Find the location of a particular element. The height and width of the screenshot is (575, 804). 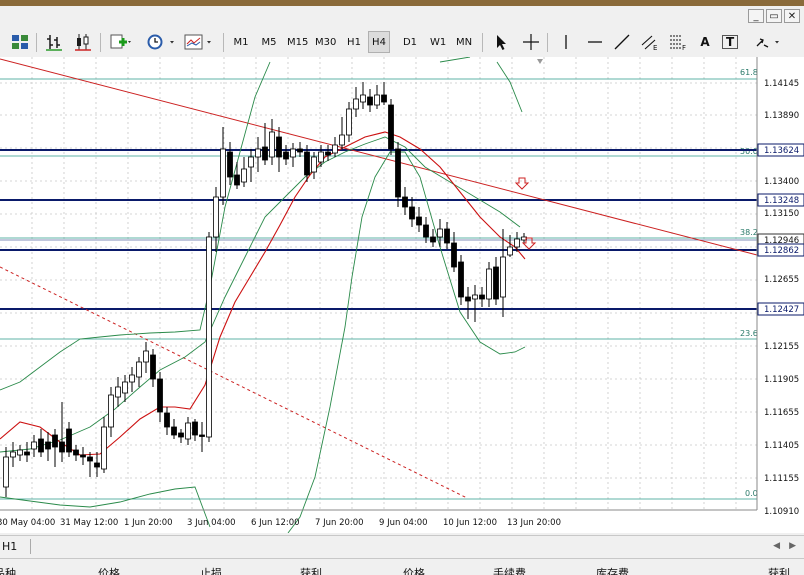

bar-chart-icon is located at coordinates (54, 42).